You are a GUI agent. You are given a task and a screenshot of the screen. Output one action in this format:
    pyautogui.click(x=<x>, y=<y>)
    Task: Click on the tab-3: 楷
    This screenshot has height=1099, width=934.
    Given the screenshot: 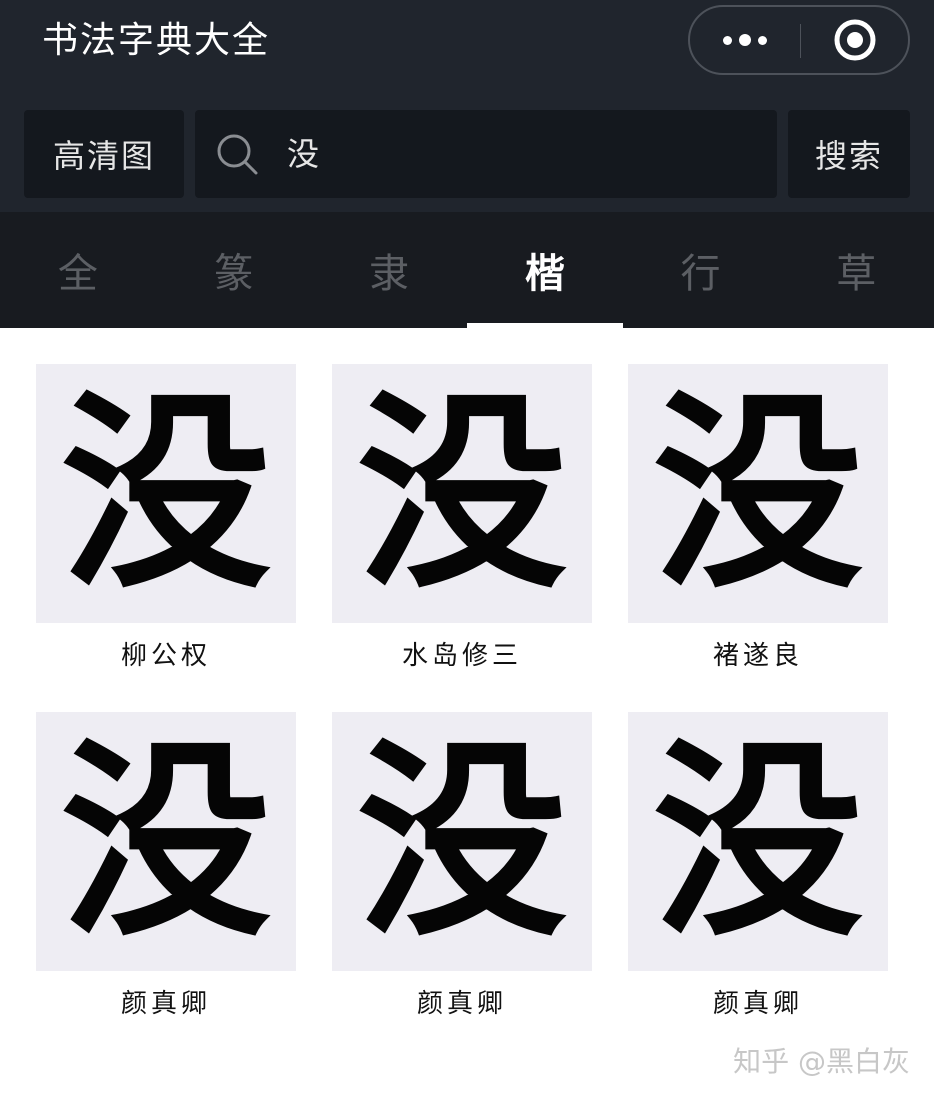 What is the action you would take?
    pyautogui.click(x=545, y=270)
    